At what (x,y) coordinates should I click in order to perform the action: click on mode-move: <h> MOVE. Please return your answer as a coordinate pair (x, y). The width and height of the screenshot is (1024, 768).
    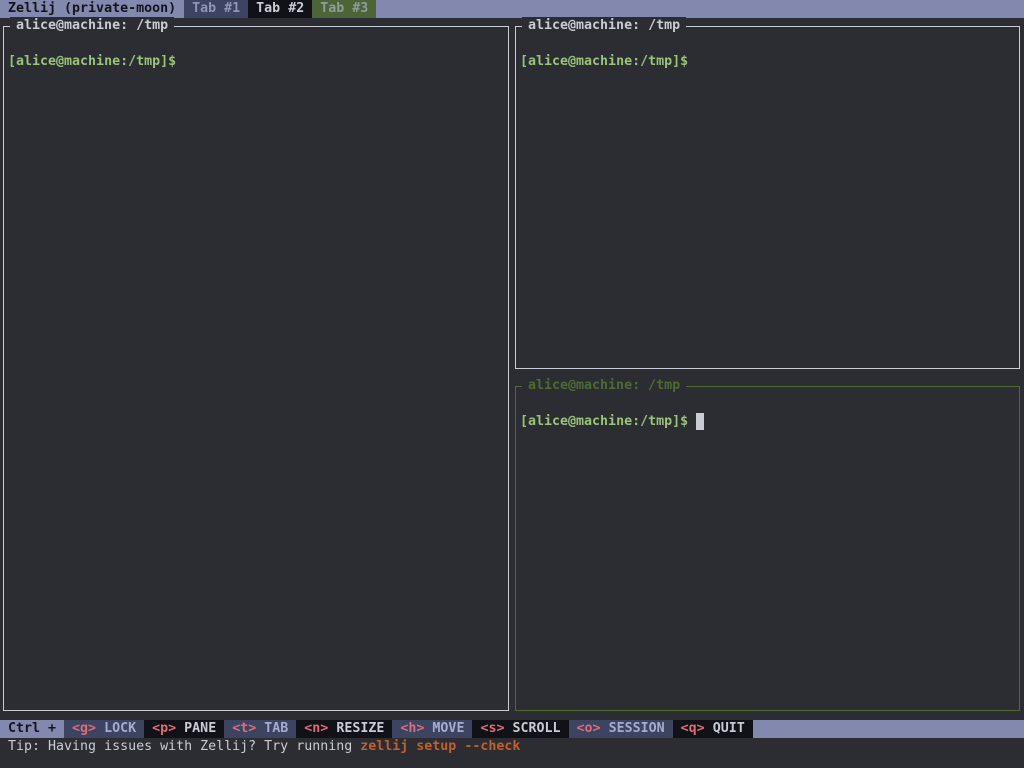
    Looking at the image, I should click on (432, 729).